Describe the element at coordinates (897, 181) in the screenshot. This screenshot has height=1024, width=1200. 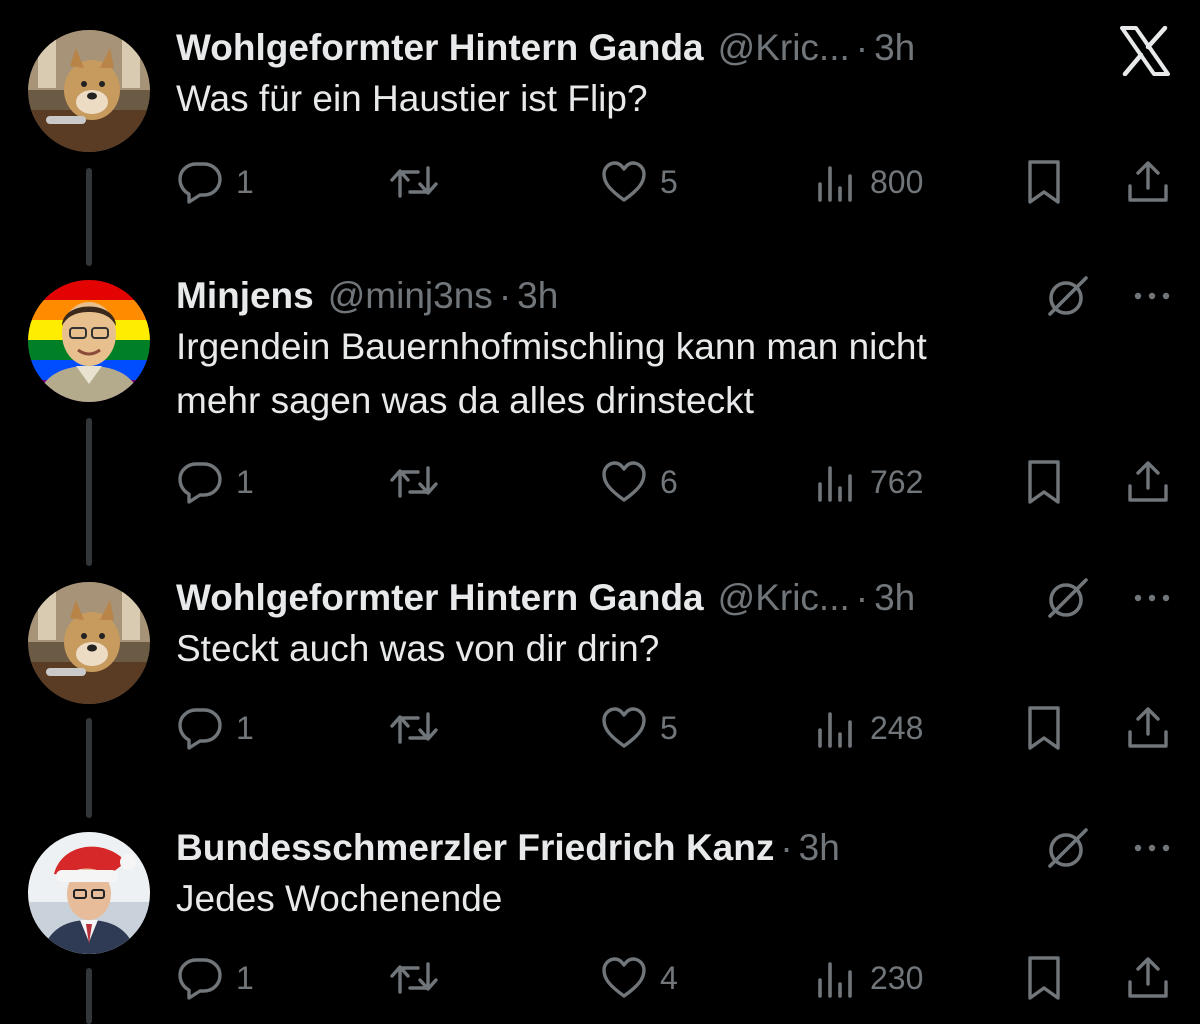
I see `views-count: 800` at that location.